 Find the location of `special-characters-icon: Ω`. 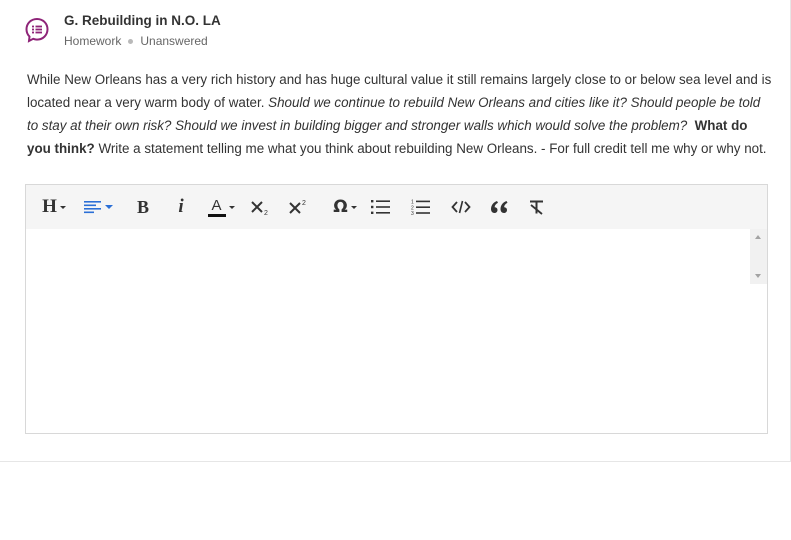

special-characters-icon: Ω is located at coordinates (340, 207).